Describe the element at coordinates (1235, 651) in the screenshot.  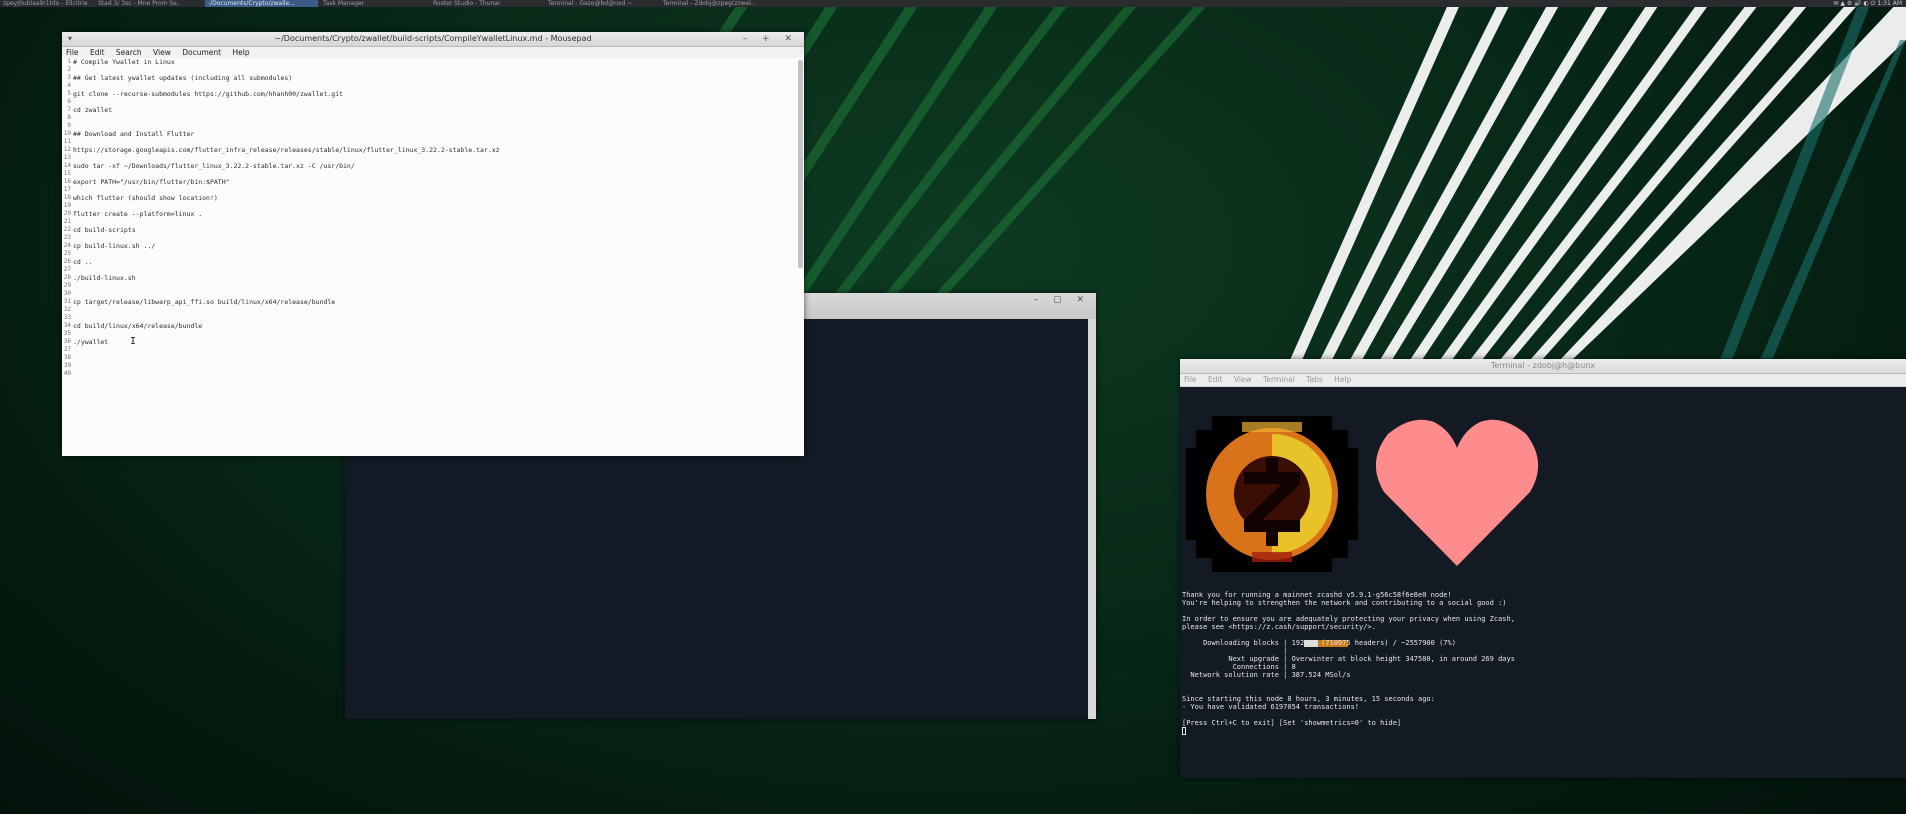
I see `terminal-line: |` at that location.